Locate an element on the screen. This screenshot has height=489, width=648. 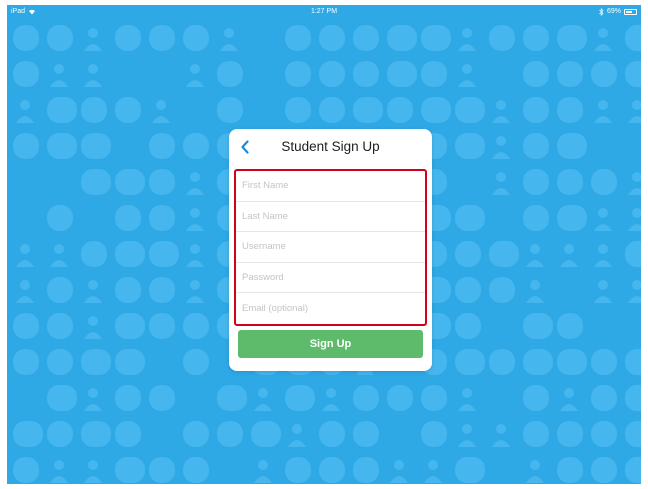
battery-fill is located at coordinates (629, 11).